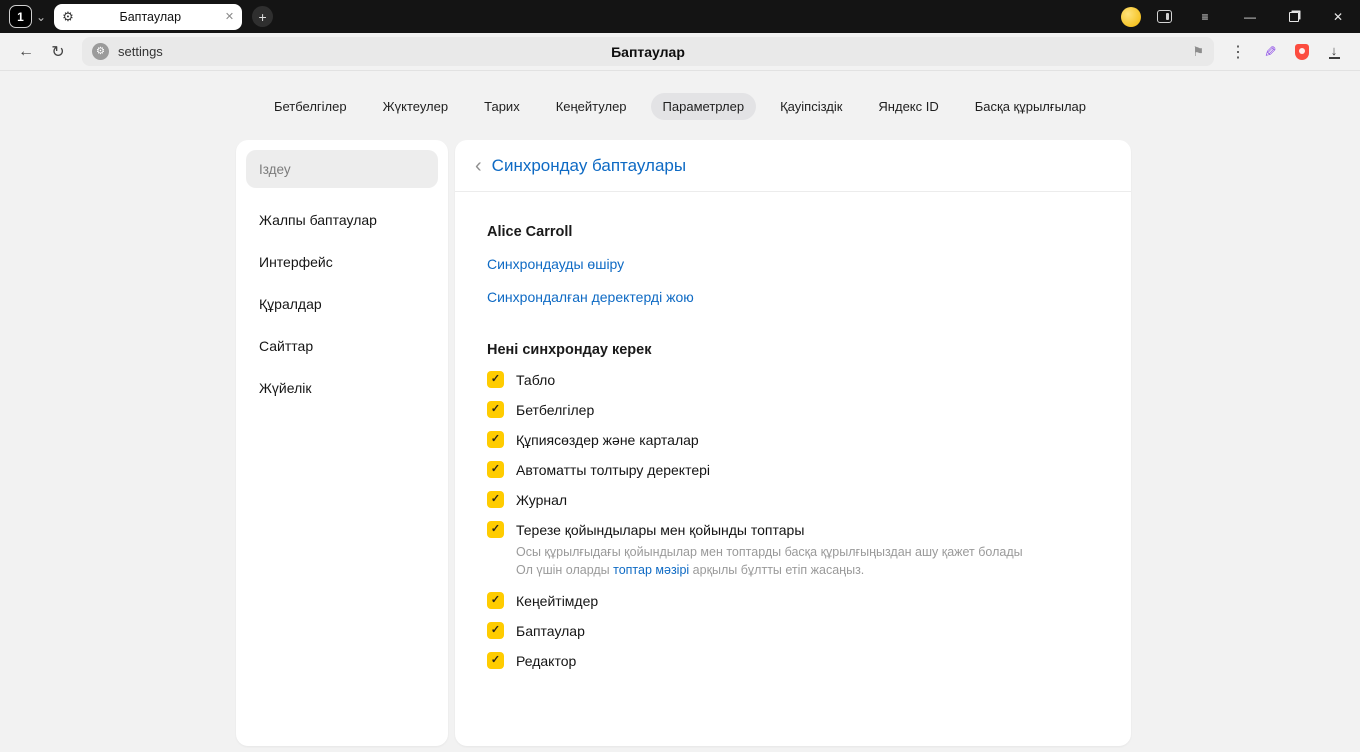 The image size is (1360, 752). Describe the element at coordinates (908, 106) in the screenshot. I see `tab-yandex-id: Яндекс ID` at that location.